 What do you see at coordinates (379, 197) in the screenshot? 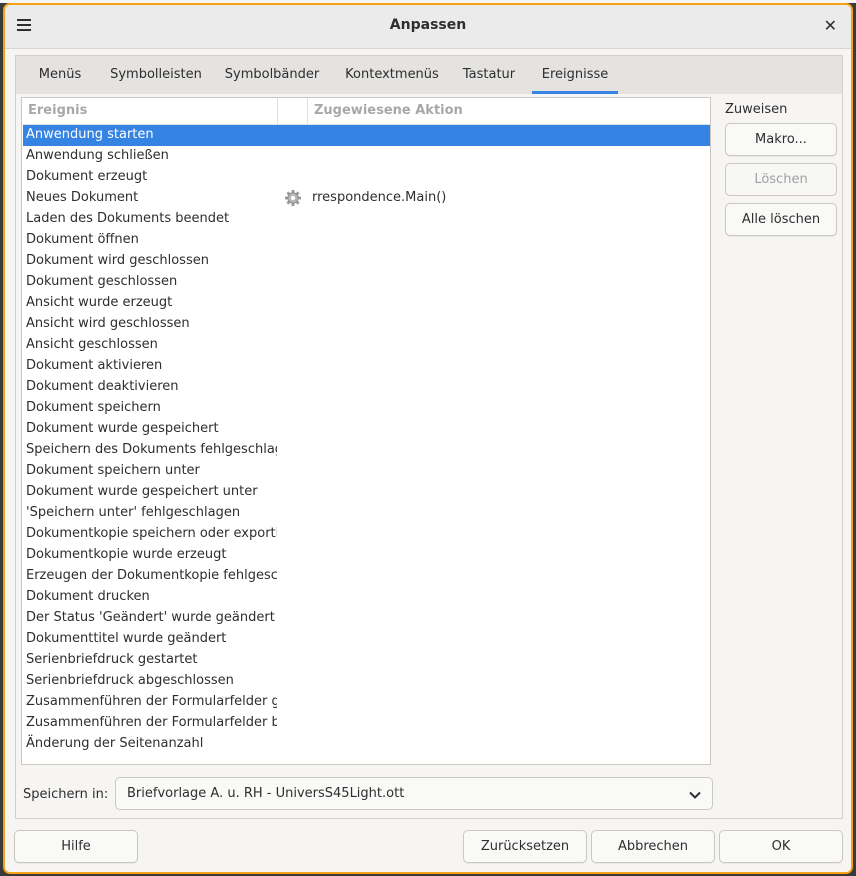
I see `assigned-action: rrespondence.Main()` at bounding box center [379, 197].